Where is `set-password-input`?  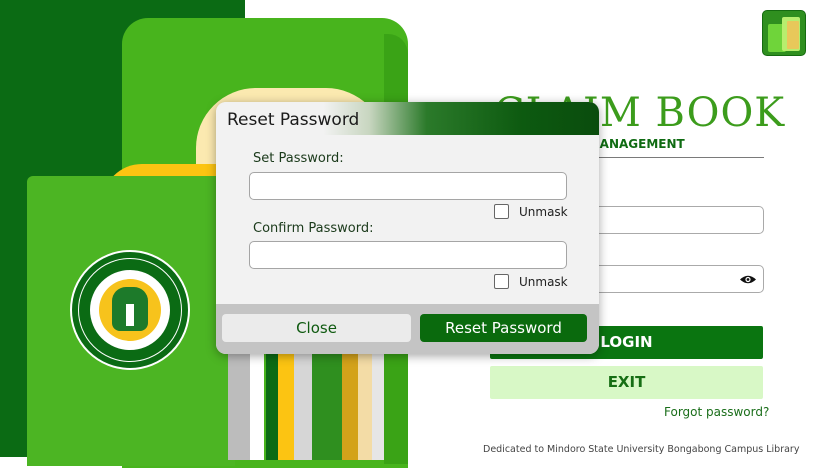 set-password-input is located at coordinates (408, 186).